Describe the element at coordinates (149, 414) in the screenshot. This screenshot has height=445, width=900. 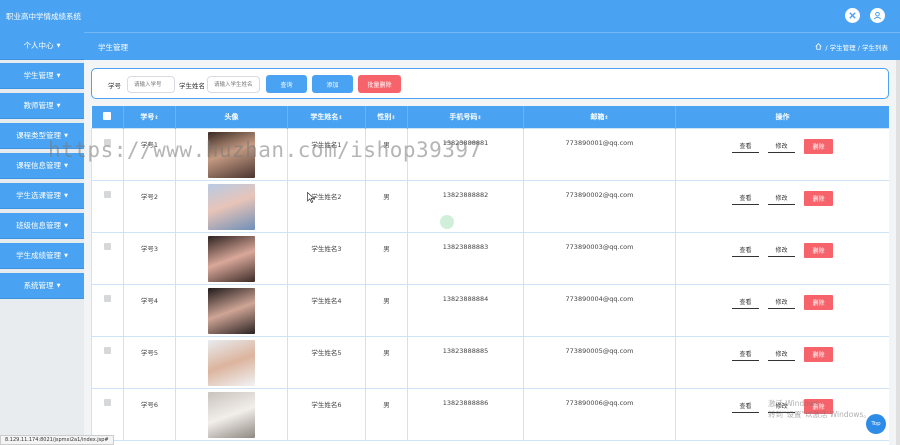
I see `cell-student-no: 学号6` at that location.